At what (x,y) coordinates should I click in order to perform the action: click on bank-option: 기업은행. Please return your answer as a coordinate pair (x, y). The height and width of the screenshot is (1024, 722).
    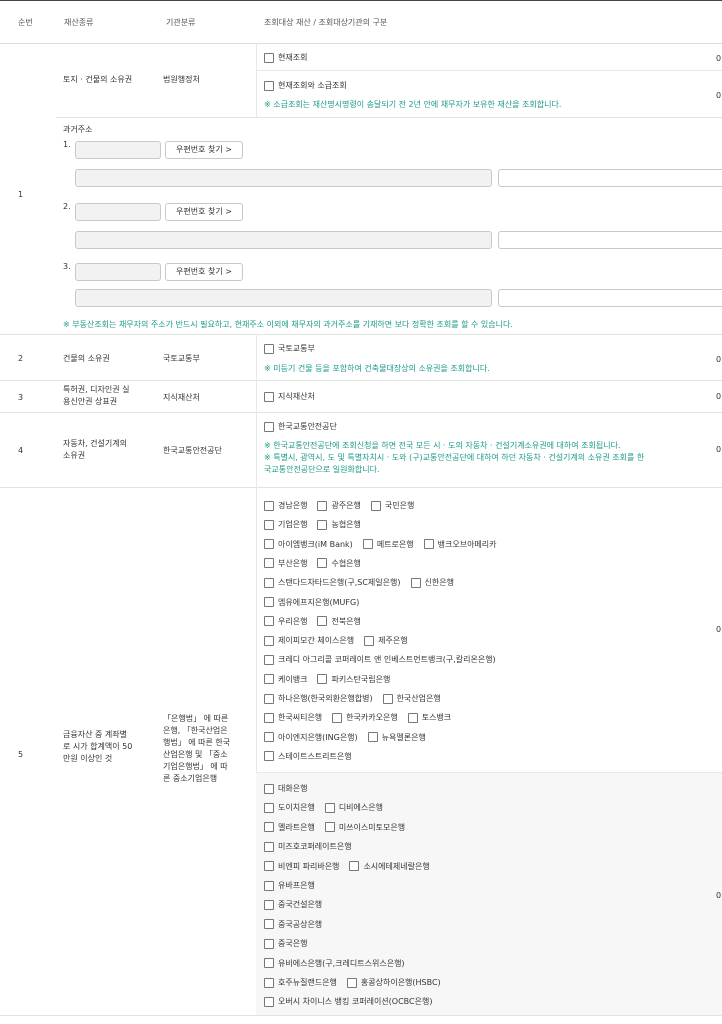
    Looking at the image, I should click on (285, 524).